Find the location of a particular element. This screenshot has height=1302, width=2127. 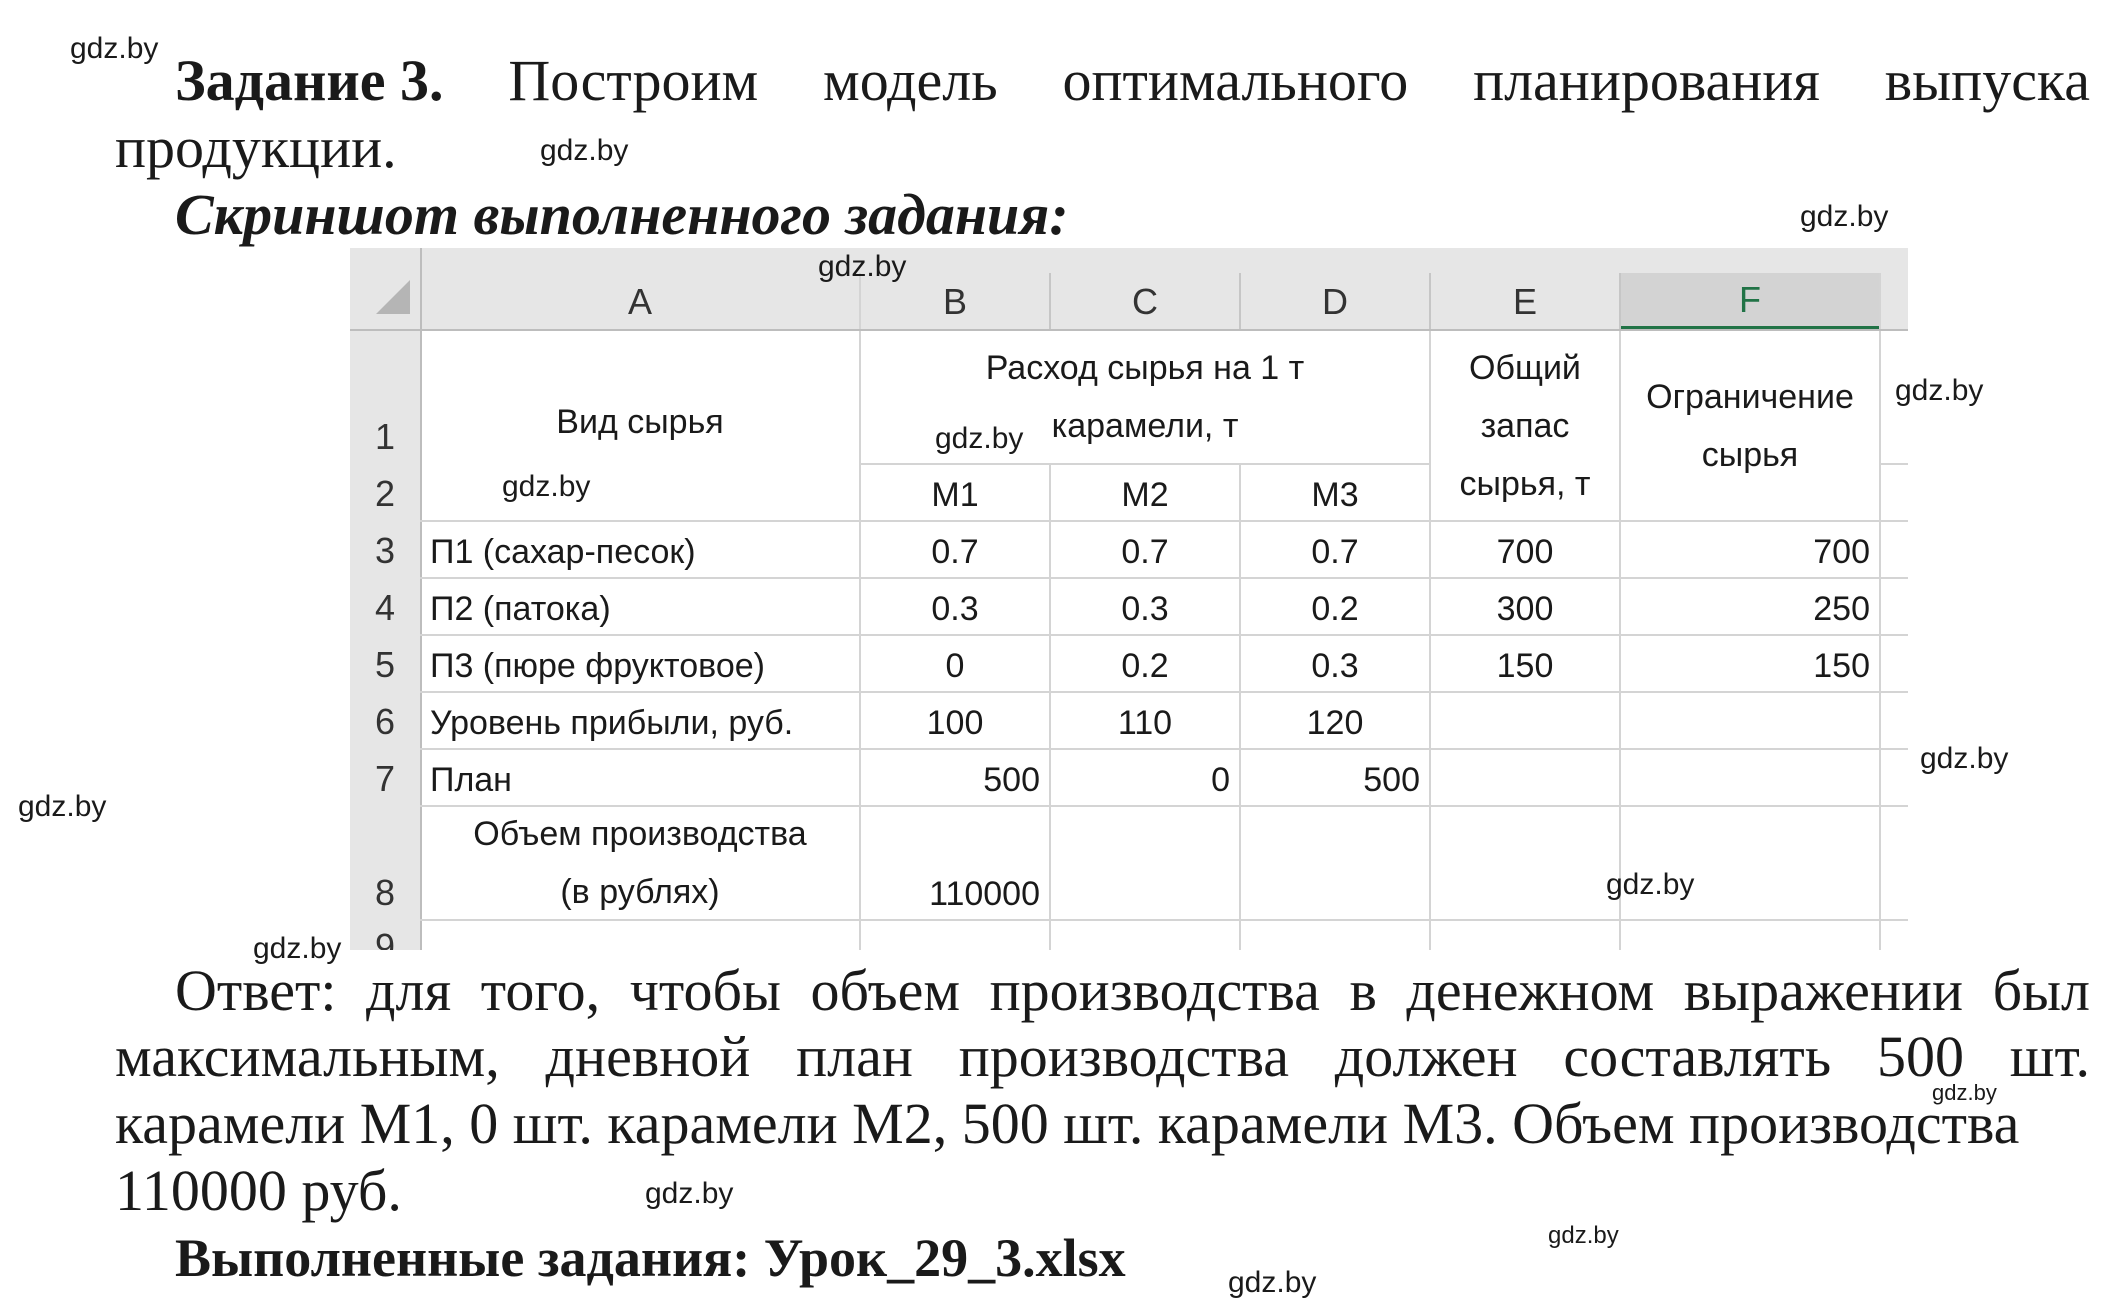

cell-b4: 0.3 is located at coordinates (955, 606).